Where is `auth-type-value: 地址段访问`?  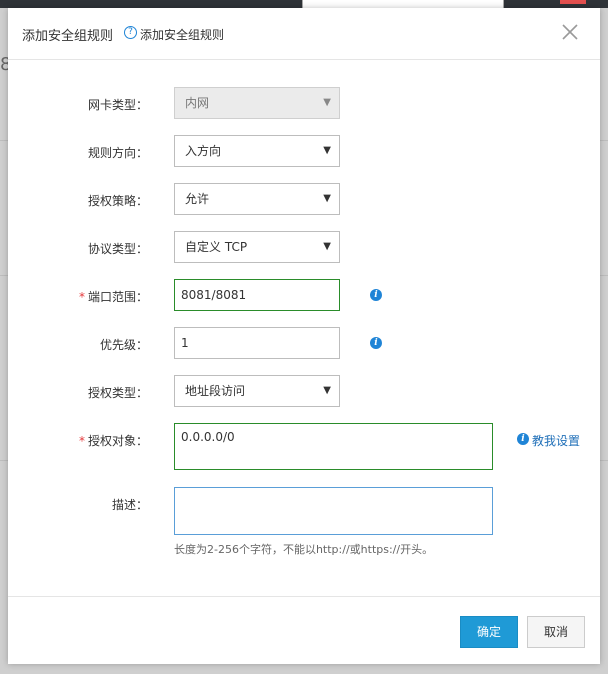
auth-type-value: 地址段访问 is located at coordinates (215, 391).